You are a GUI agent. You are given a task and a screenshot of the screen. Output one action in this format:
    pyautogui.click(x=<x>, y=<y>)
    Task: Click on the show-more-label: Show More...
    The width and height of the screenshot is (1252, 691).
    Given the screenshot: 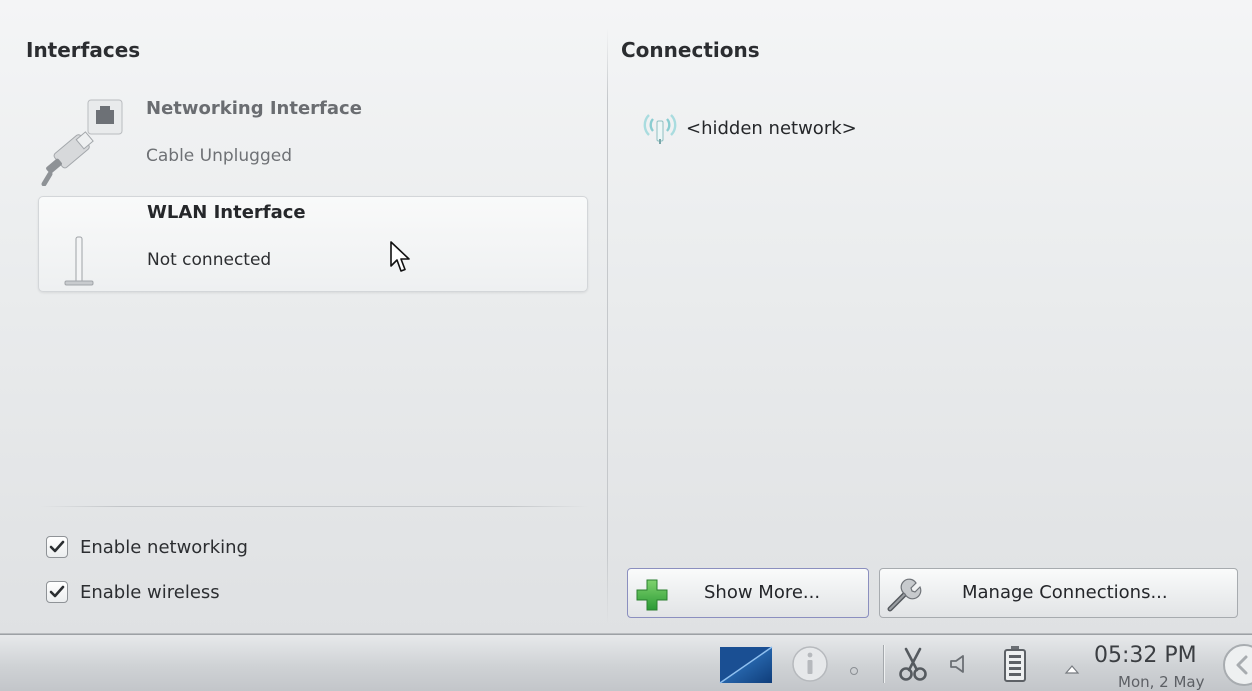 What is the action you would take?
    pyautogui.click(x=762, y=592)
    